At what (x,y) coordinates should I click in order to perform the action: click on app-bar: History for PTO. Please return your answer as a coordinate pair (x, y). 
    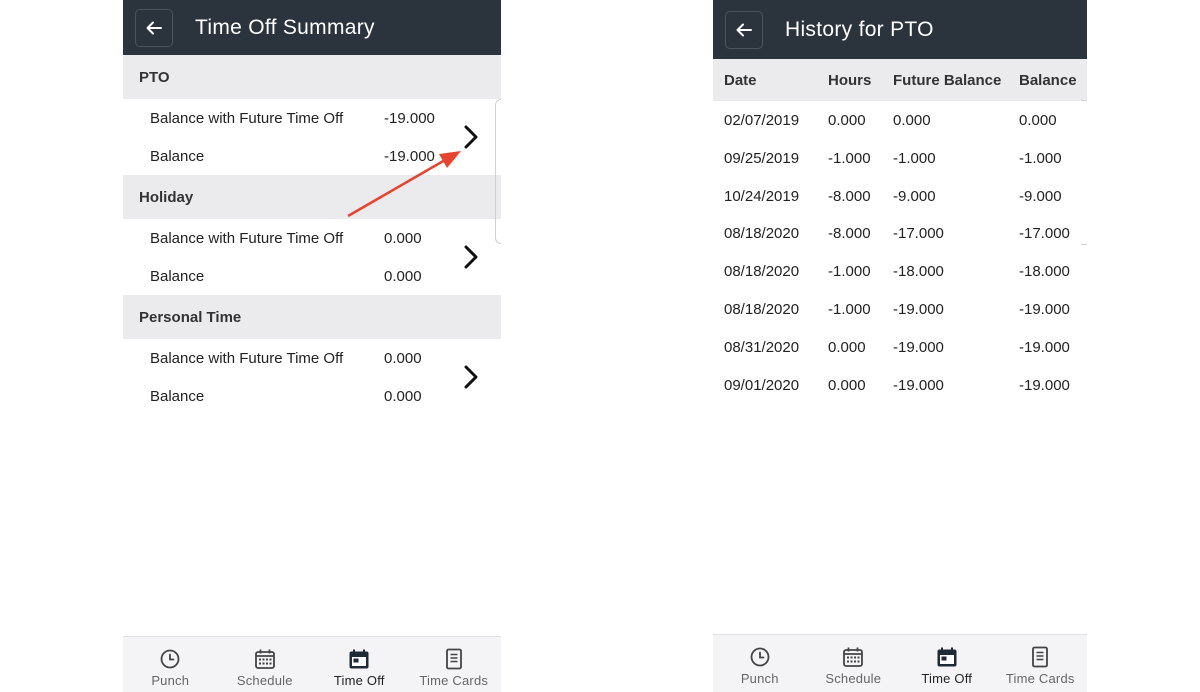
    Looking at the image, I should click on (900, 29).